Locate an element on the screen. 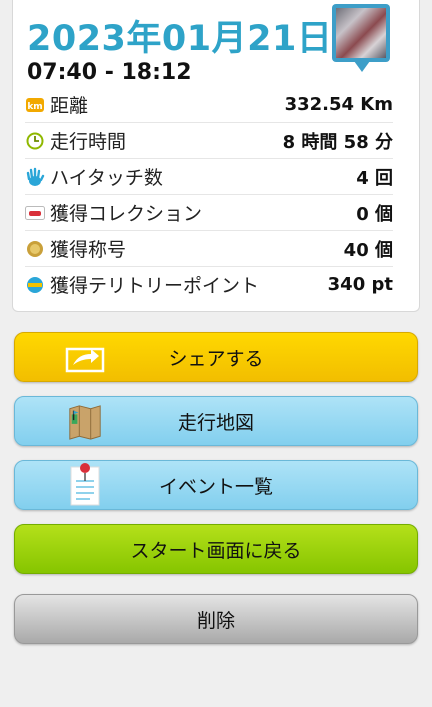  stat-row-drive-time: 走行時間 8 時間 58 分 is located at coordinates (209, 141).